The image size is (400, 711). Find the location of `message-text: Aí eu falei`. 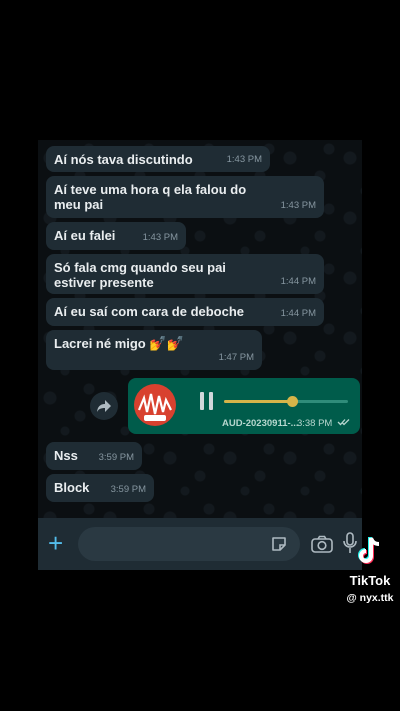

message-text: Aí eu falei is located at coordinates (85, 235).